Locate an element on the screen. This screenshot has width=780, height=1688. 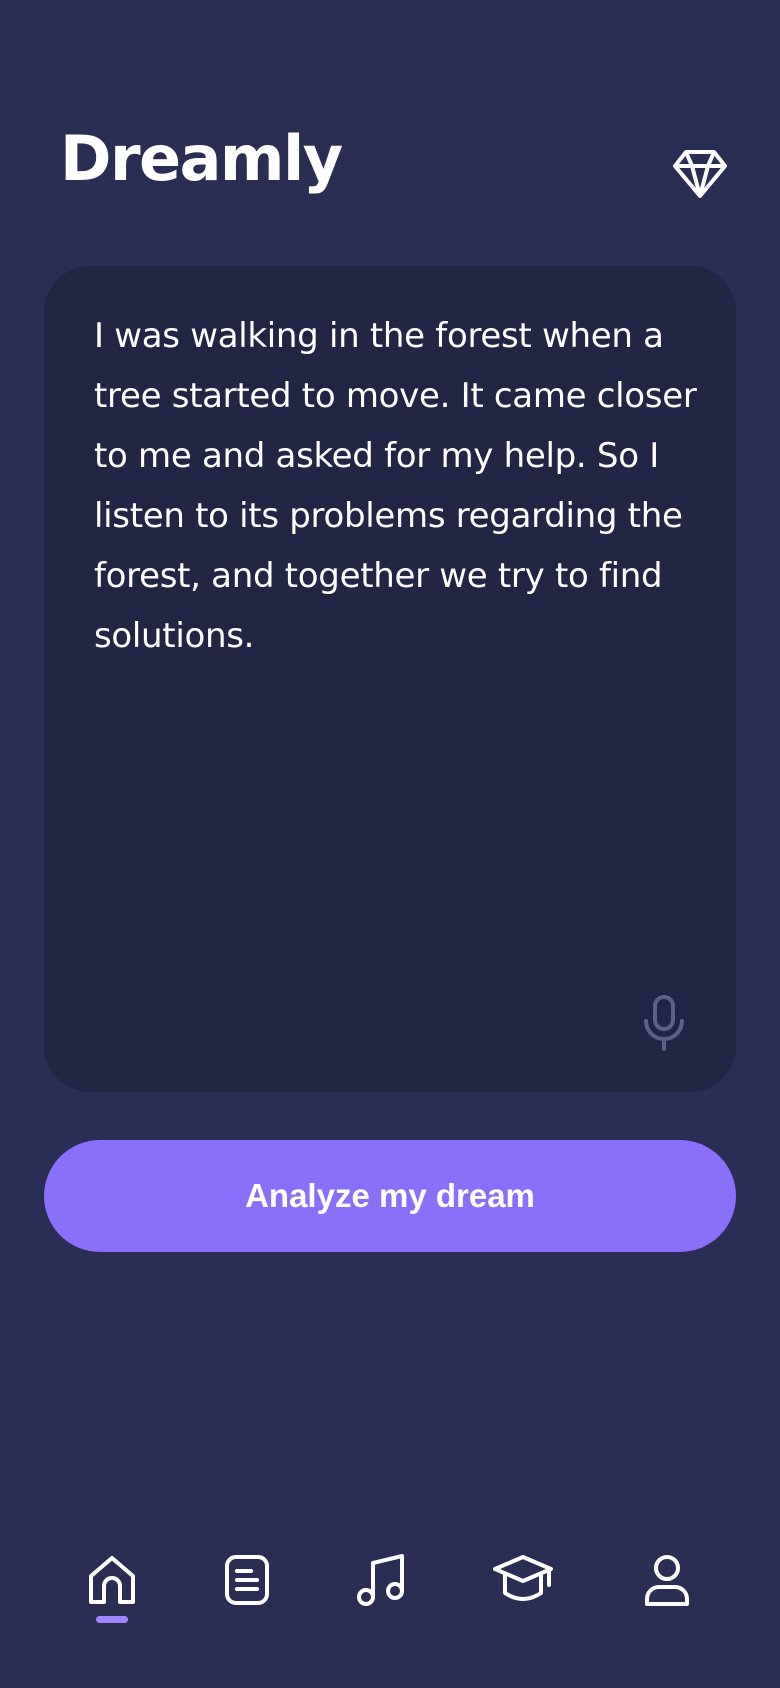
bottom-navigation is located at coordinates (390, 1580).